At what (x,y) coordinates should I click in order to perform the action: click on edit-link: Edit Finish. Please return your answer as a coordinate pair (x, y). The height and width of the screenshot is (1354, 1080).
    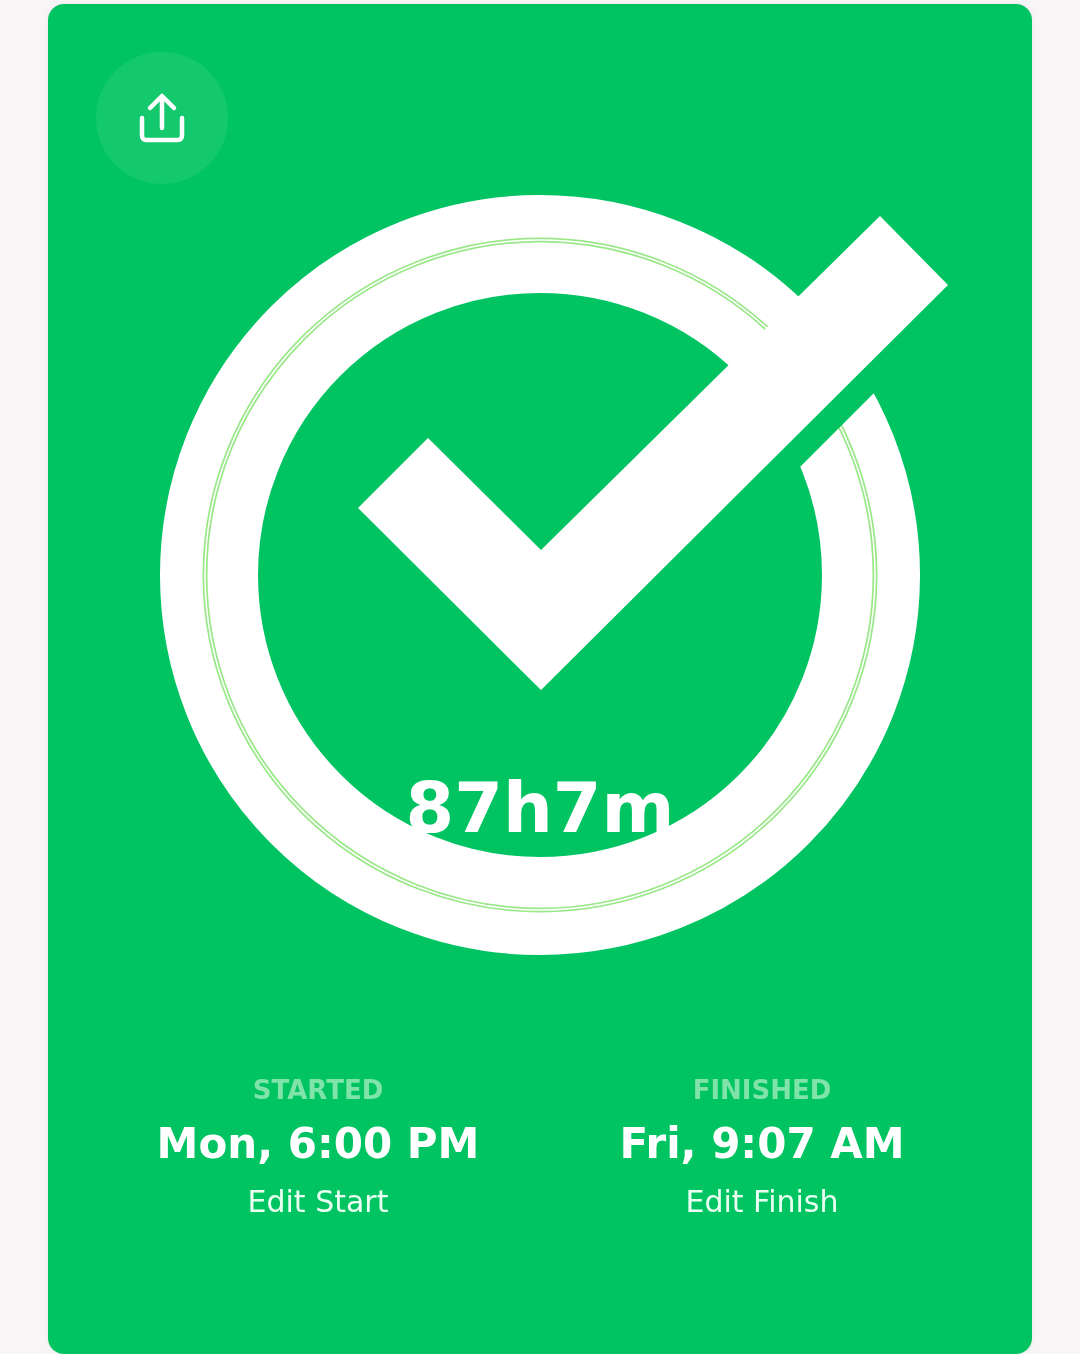
    Looking at the image, I should click on (762, 1202).